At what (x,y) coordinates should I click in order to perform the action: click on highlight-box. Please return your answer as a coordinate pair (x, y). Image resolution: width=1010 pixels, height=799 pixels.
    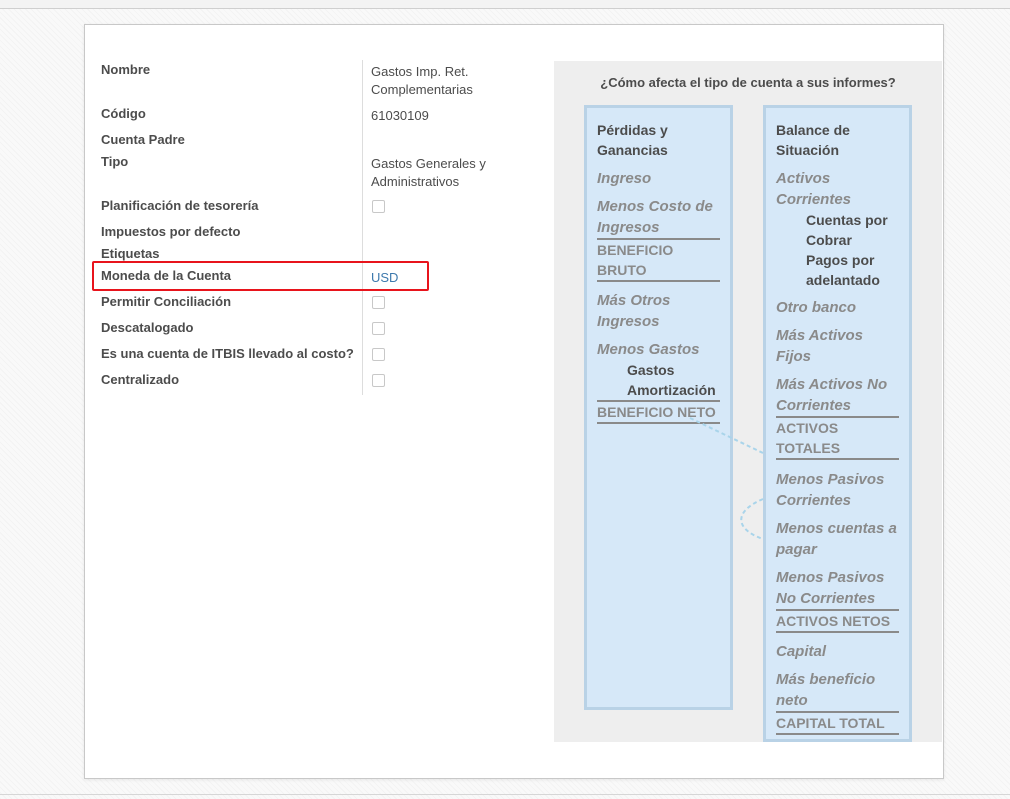
    Looking at the image, I should click on (260, 276).